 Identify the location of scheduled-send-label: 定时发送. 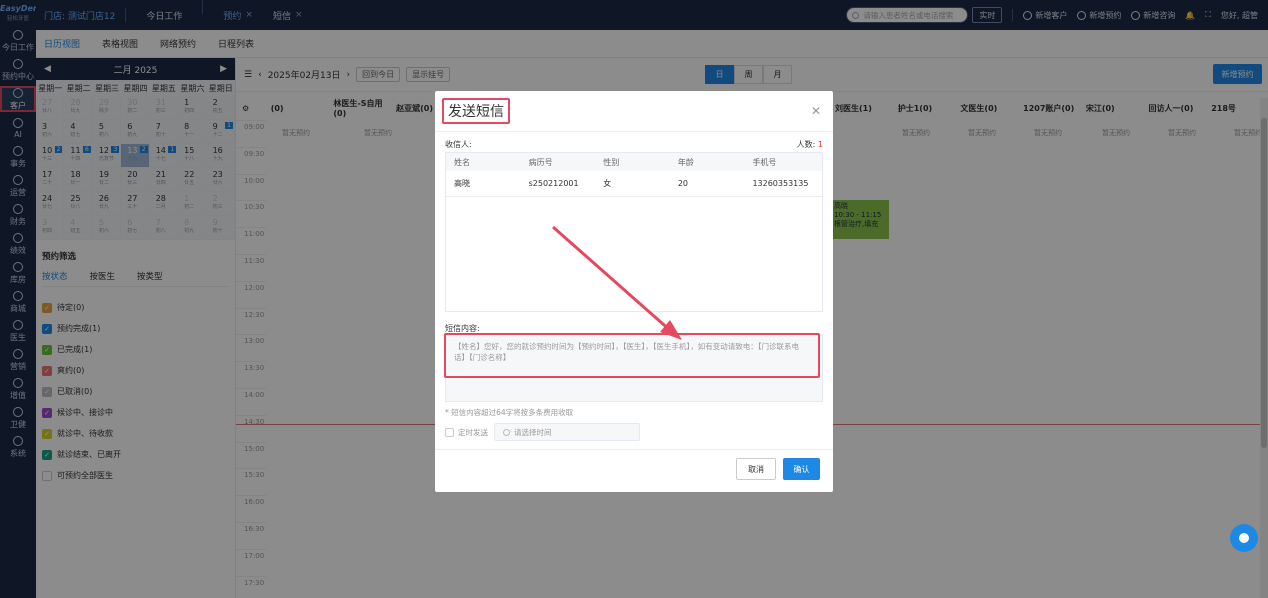
(473, 432).